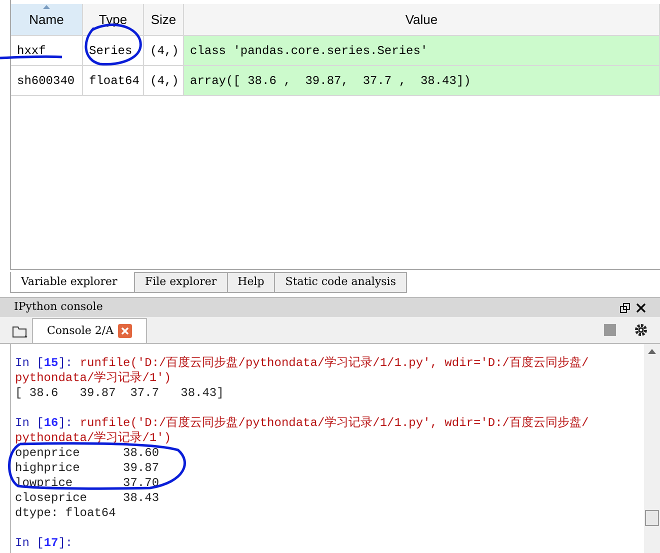 This screenshot has height=553, width=660. Describe the element at coordinates (72, 282) in the screenshot. I see `tab: Variable explorer` at that location.